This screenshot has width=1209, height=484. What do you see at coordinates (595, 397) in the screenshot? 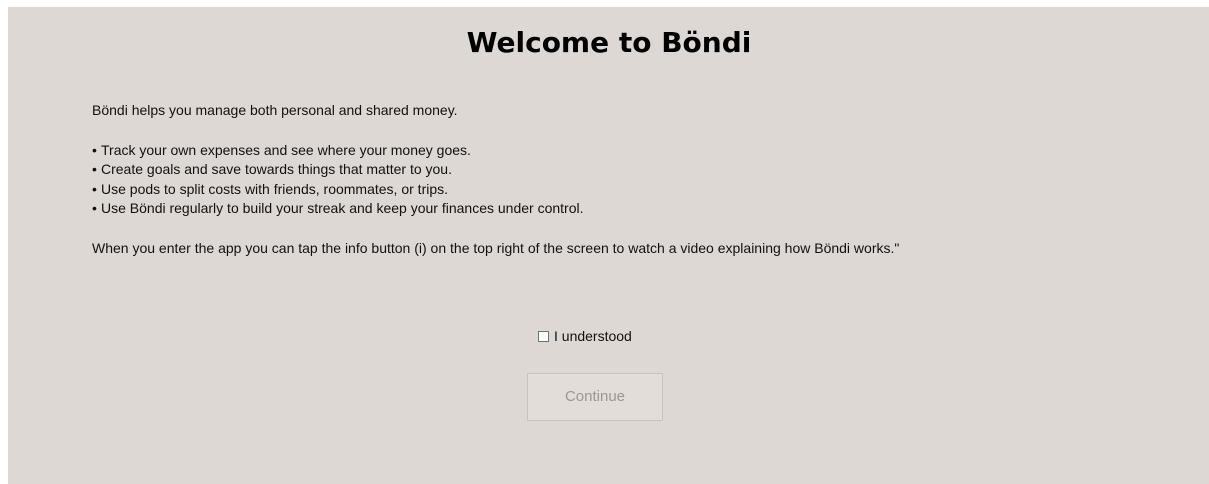
I see `continue-button: Continue` at bounding box center [595, 397].